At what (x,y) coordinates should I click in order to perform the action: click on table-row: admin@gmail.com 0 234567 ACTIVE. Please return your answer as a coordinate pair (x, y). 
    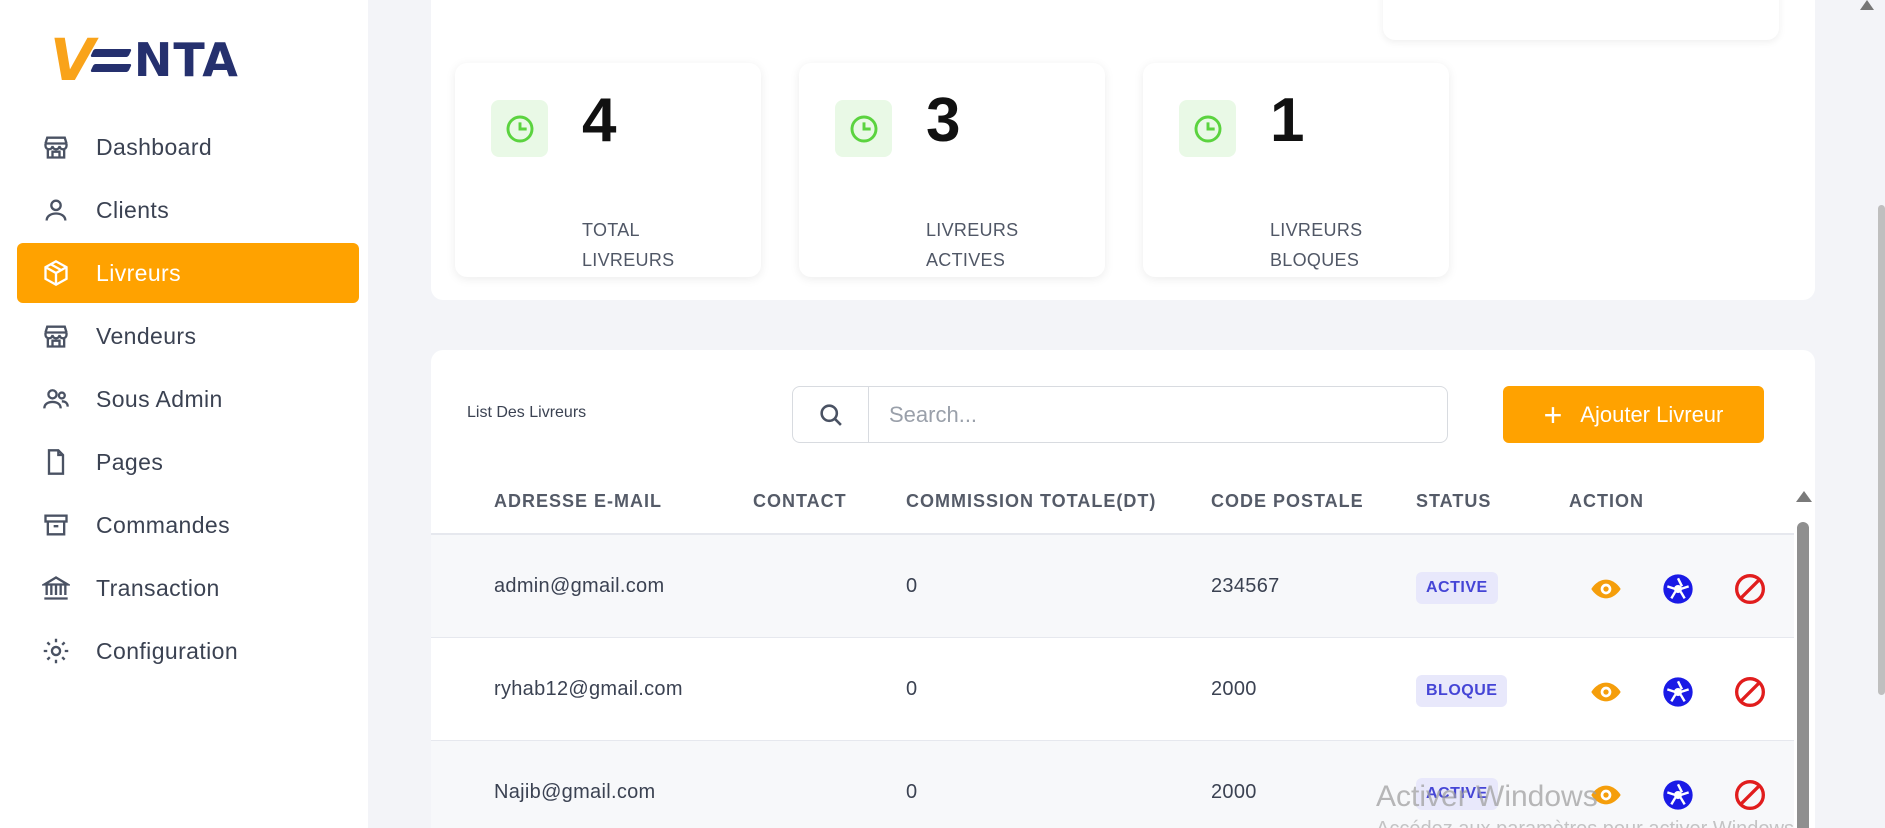
    Looking at the image, I should click on (1112, 586).